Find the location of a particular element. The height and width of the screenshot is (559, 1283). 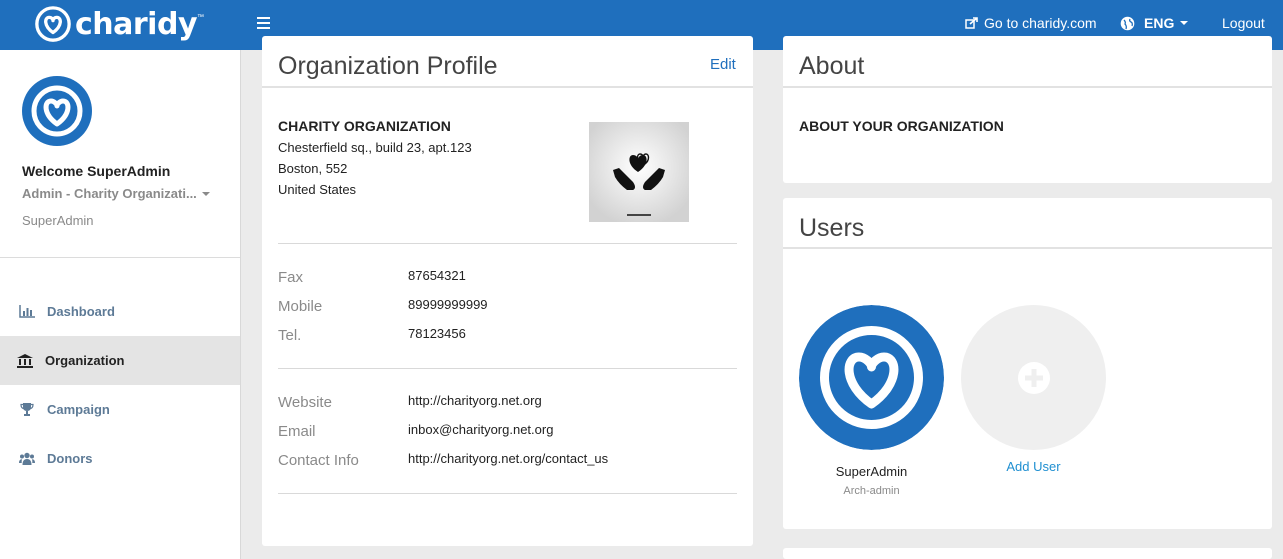

mobile-value: 89999999999 is located at coordinates (448, 304).